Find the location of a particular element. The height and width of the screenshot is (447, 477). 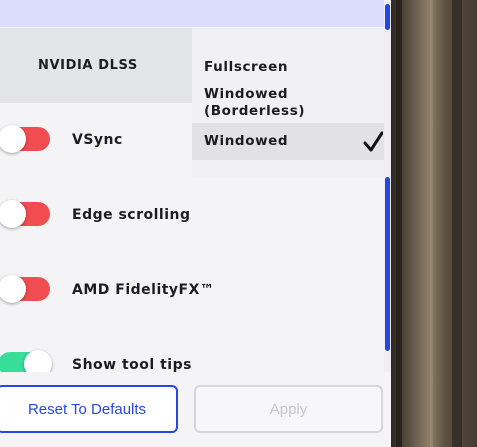

scrollbar-thumb-dropdown is located at coordinates (387, 17).